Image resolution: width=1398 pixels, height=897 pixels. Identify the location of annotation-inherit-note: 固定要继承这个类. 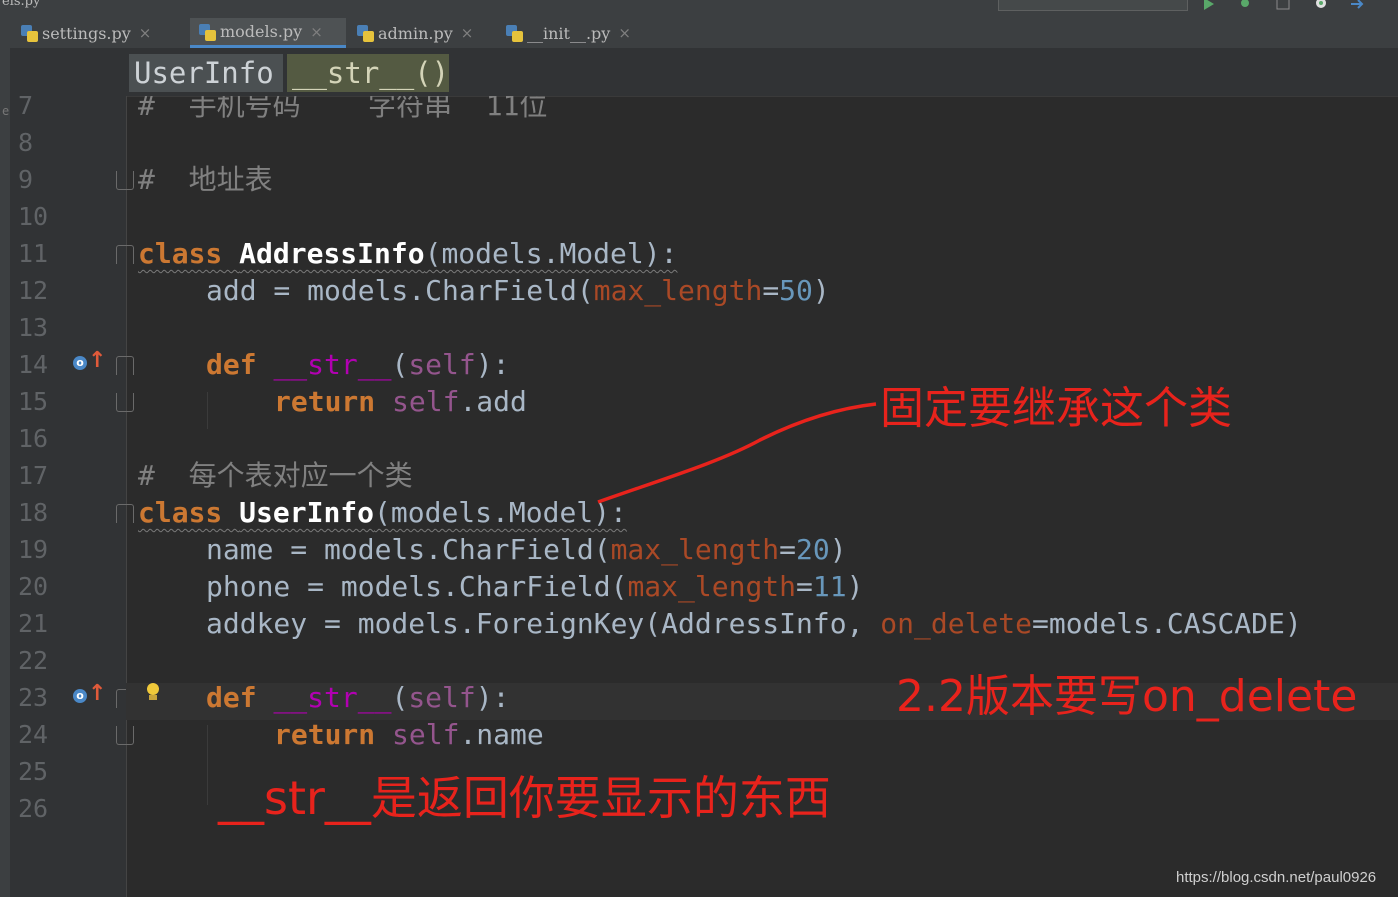
(1056, 408).